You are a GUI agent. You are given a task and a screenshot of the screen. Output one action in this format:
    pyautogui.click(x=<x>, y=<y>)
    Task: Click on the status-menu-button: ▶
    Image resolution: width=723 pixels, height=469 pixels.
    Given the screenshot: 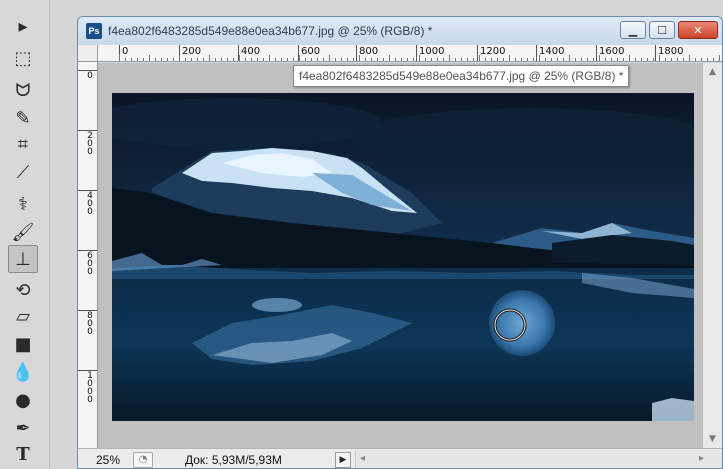 What is the action you would take?
    pyautogui.click(x=343, y=459)
    